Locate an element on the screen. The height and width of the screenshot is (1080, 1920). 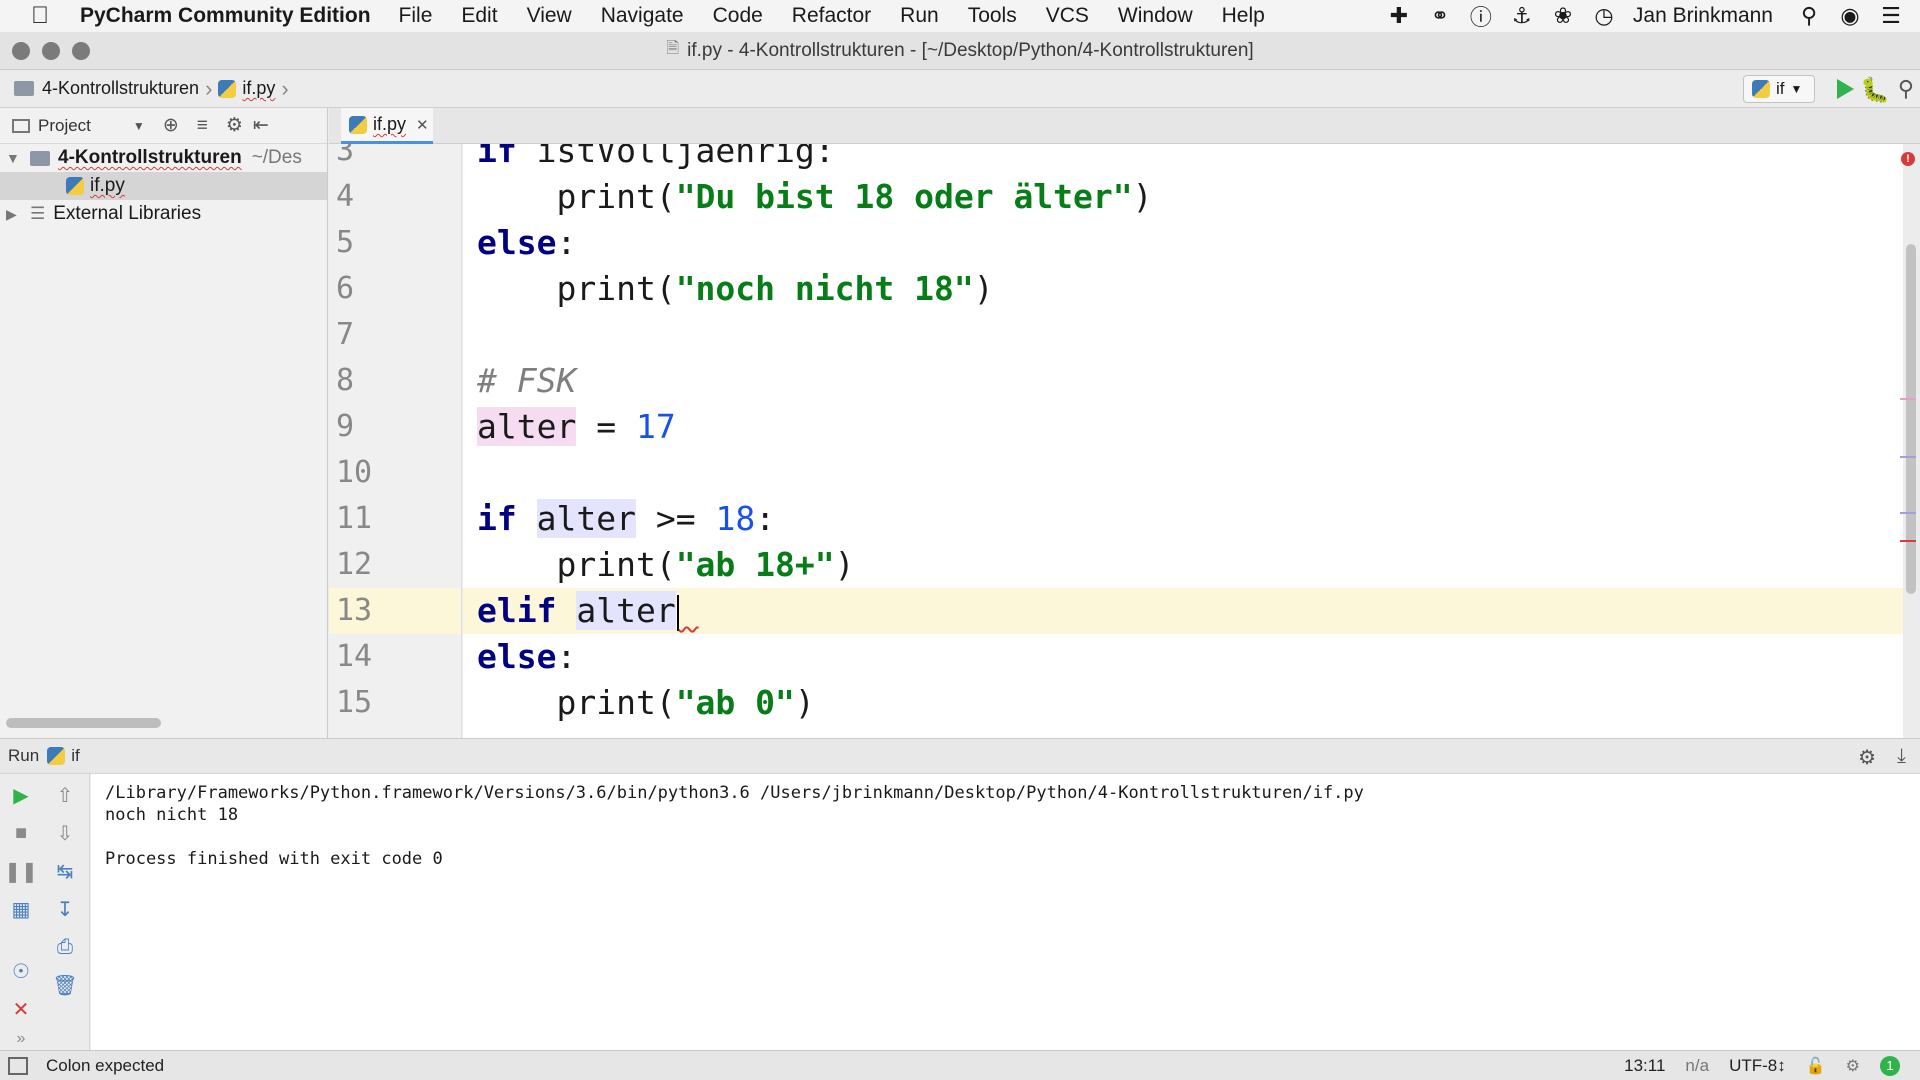
tree-item-project-root: ▼ 4-Kontrollstrukturen ~/Des is located at coordinates (163, 158).